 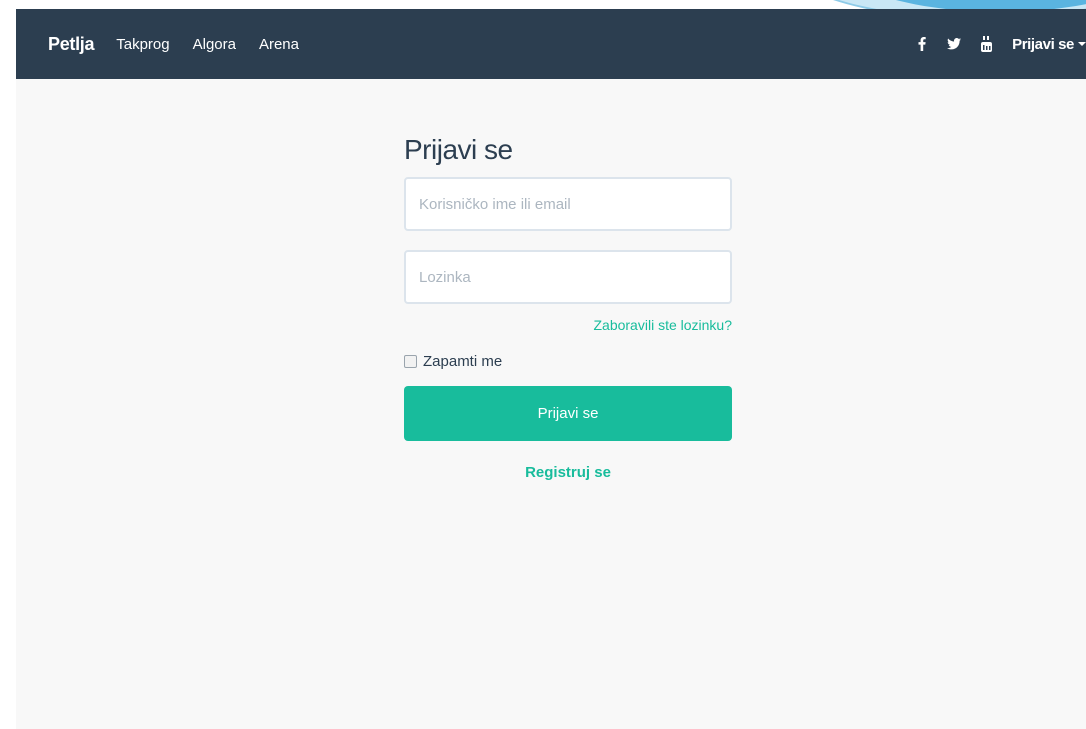 I want to click on nav-link-algora: Algora, so click(x=214, y=44).